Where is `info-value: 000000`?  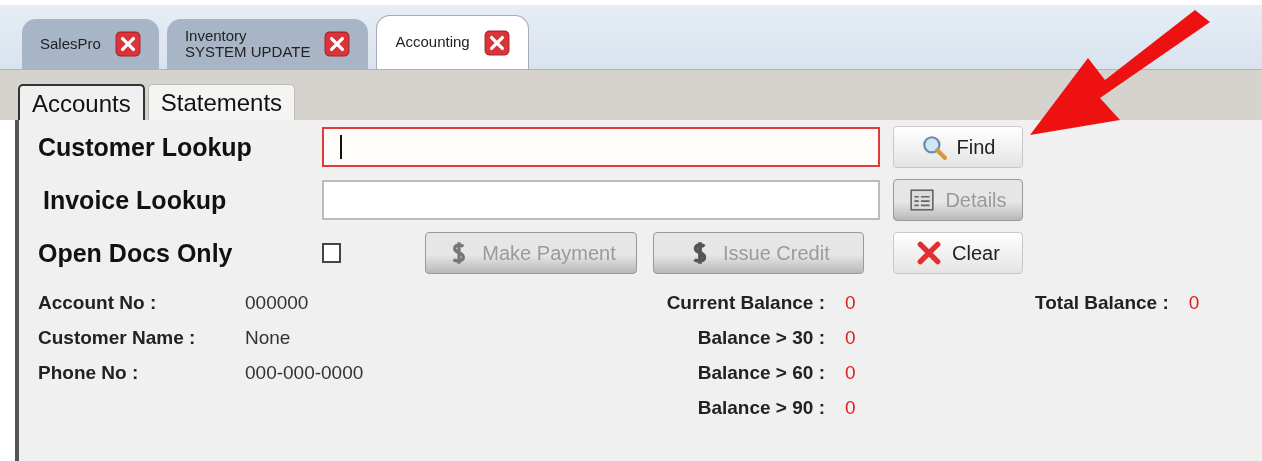
info-value: 000000 is located at coordinates (277, 303).